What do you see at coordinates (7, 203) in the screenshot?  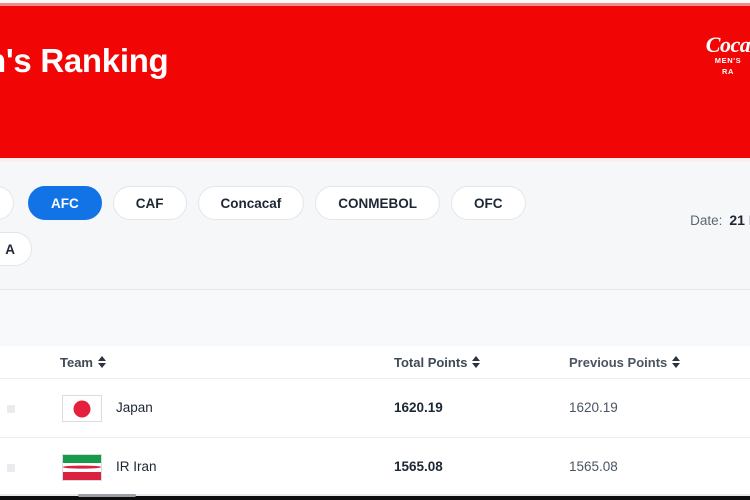 I see `confederation-tab-clipped-left-1: A` at bounding box center [7, 203].